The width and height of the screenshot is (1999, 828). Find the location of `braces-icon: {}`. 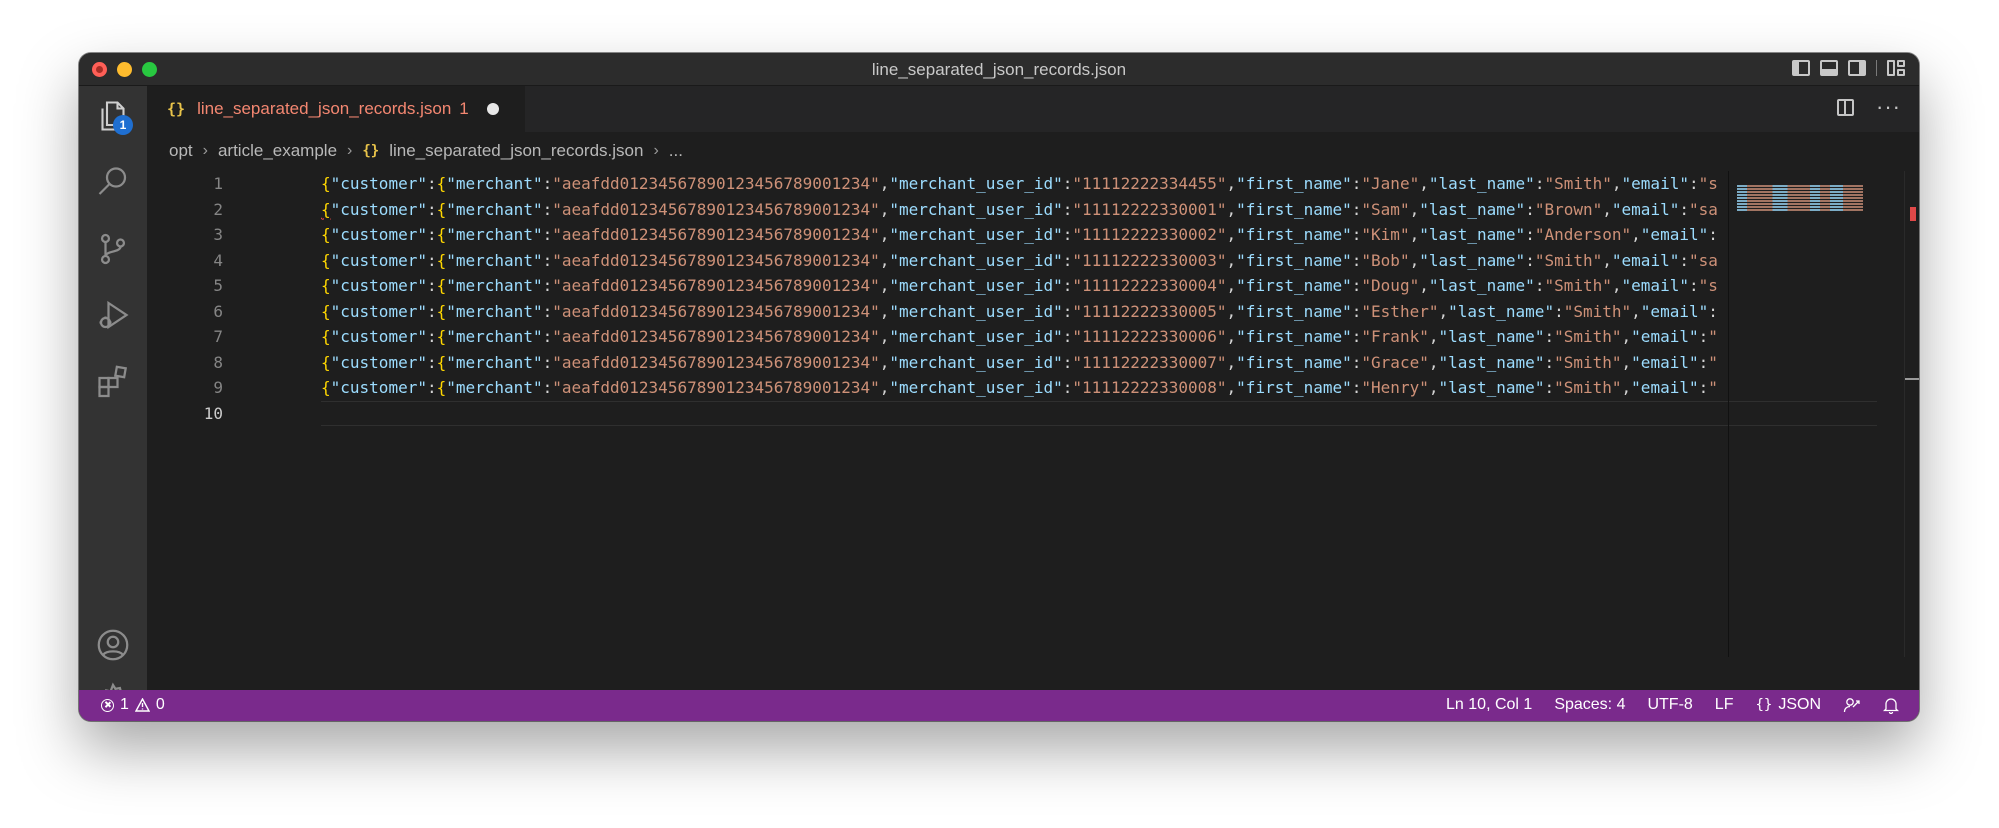

braces-icon: {} is located at coordinates (1764, 705).